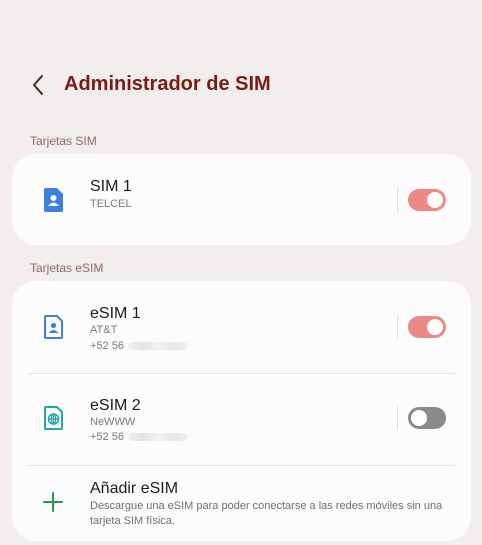  I want to click on header: Administrador de SIM, so click(241, 86).